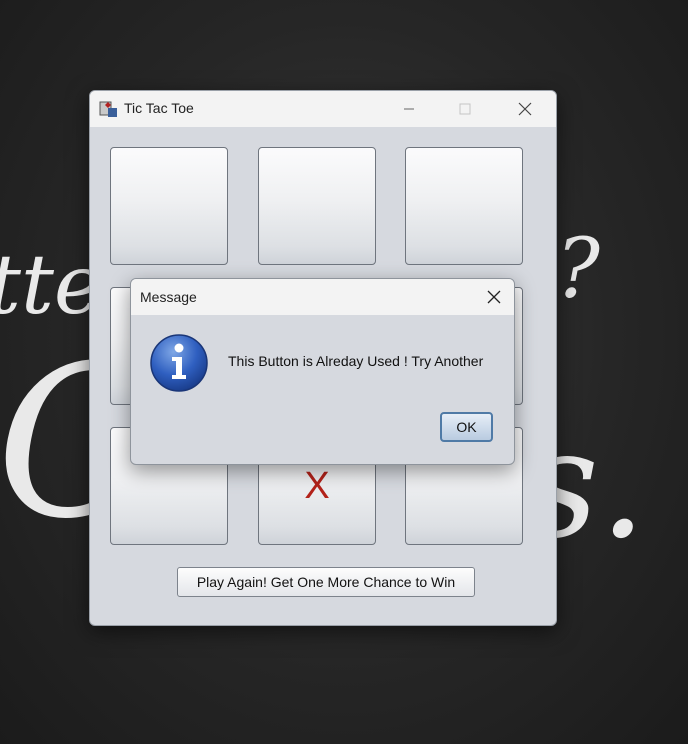 The image size is (688, 744). What do you see at coordinates (578, 269) in the screenshot?
I see `background-text-fragment: ?` at bounding box center [578, 269].